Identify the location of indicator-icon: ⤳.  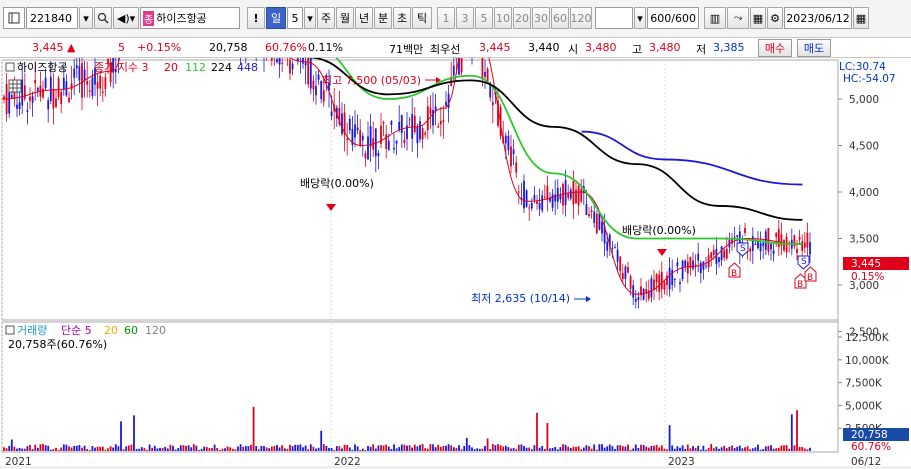
(738, 18).